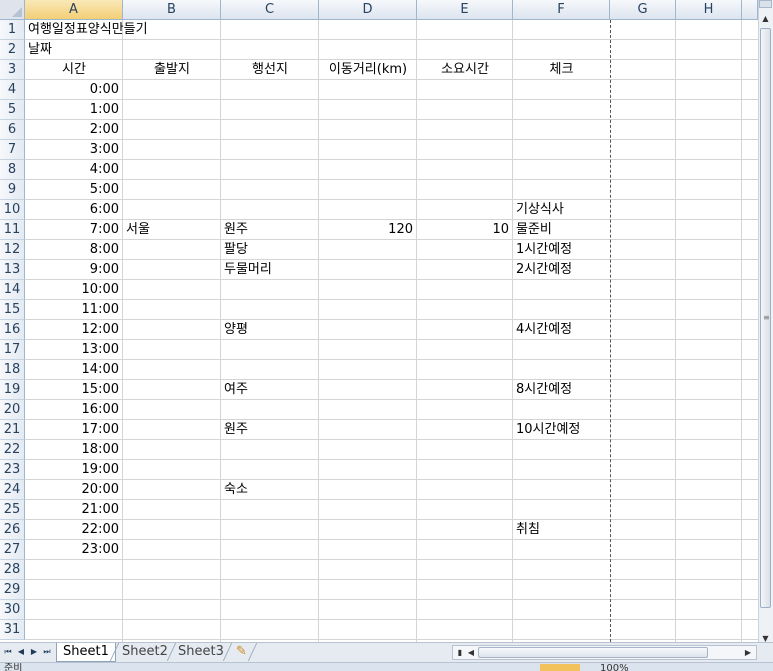  What do you see at coordinates (12, 570) in the screenshot?
I see `row-header: 28` at bounding box center [12, 570].